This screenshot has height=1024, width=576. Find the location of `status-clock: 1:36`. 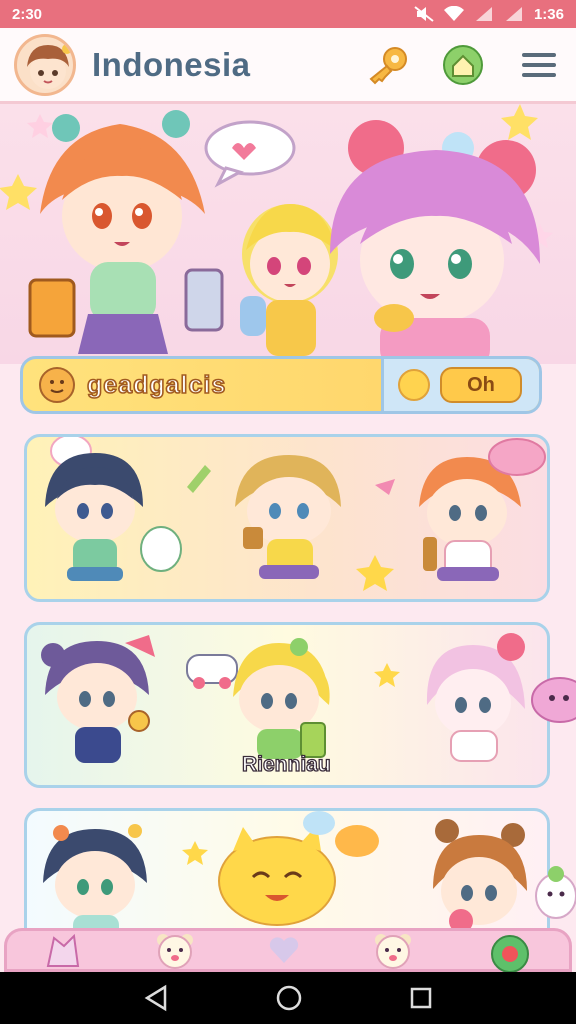

status-clock: 1:36 is located at coordinates (548, 14).